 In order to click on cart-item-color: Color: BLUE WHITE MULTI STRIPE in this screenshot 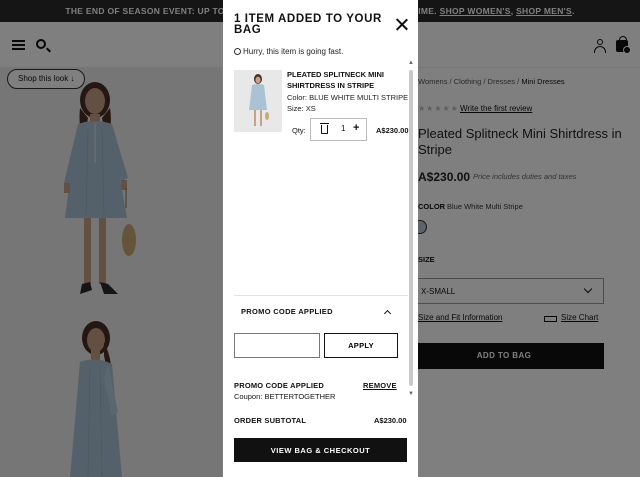, I will do `click(348, 97)`.